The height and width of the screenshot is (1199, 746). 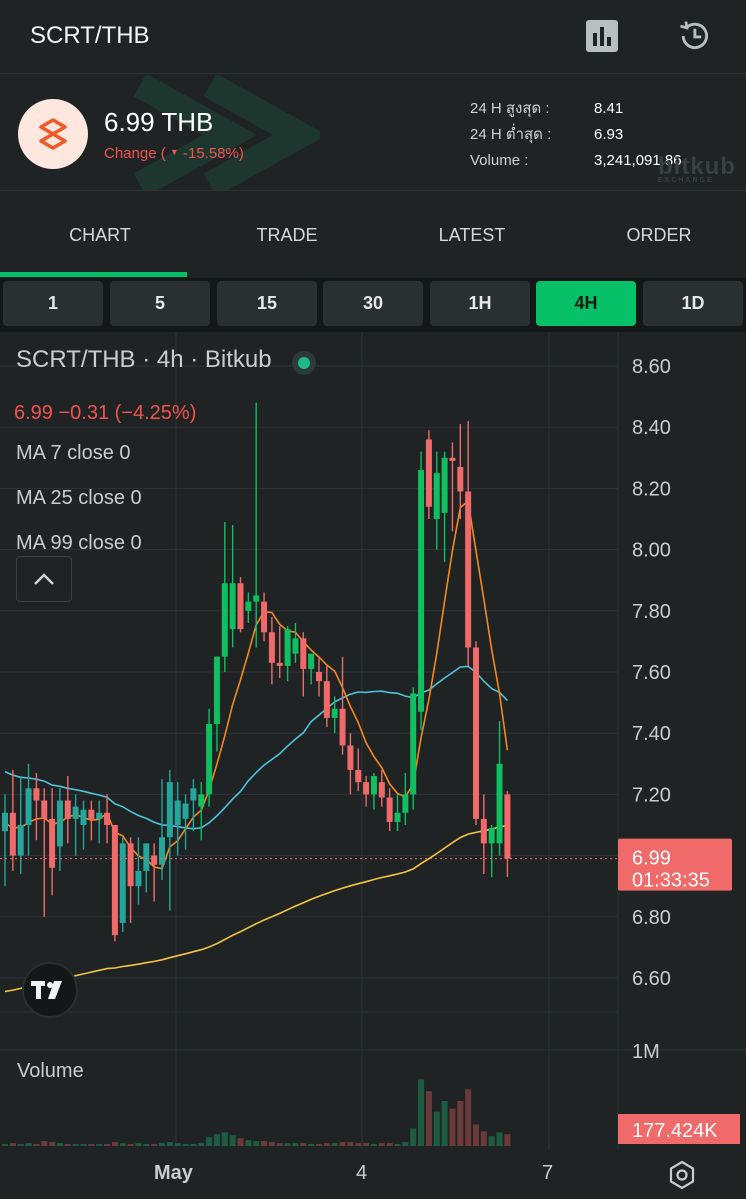 What do you see at coordinates (79, 543) in the screenshot?
I see `legend-ma99: MA 99 close 0` at bounding box center [79, 543].